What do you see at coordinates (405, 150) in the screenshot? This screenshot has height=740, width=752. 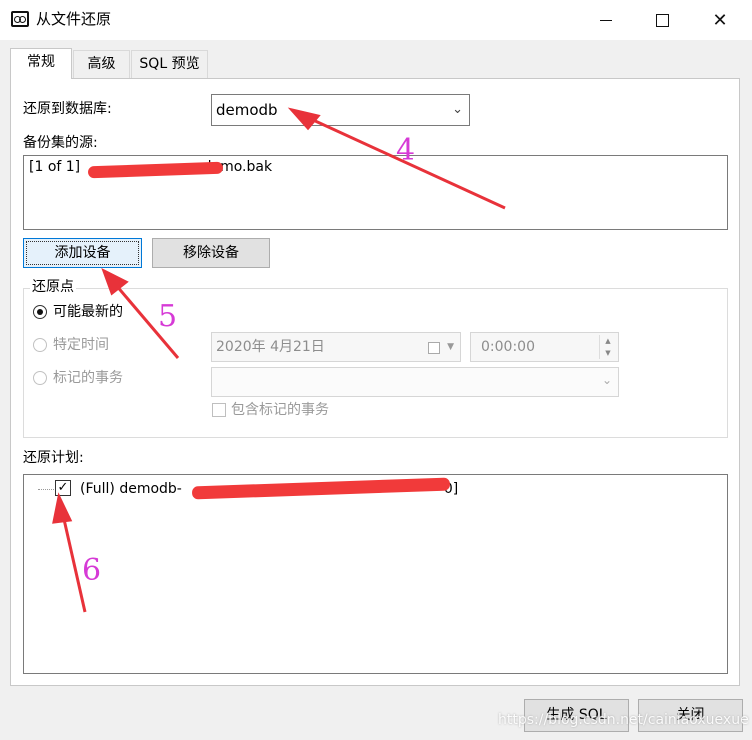 I see `annotation-number-4: 4` at bounding box center [405, 150].